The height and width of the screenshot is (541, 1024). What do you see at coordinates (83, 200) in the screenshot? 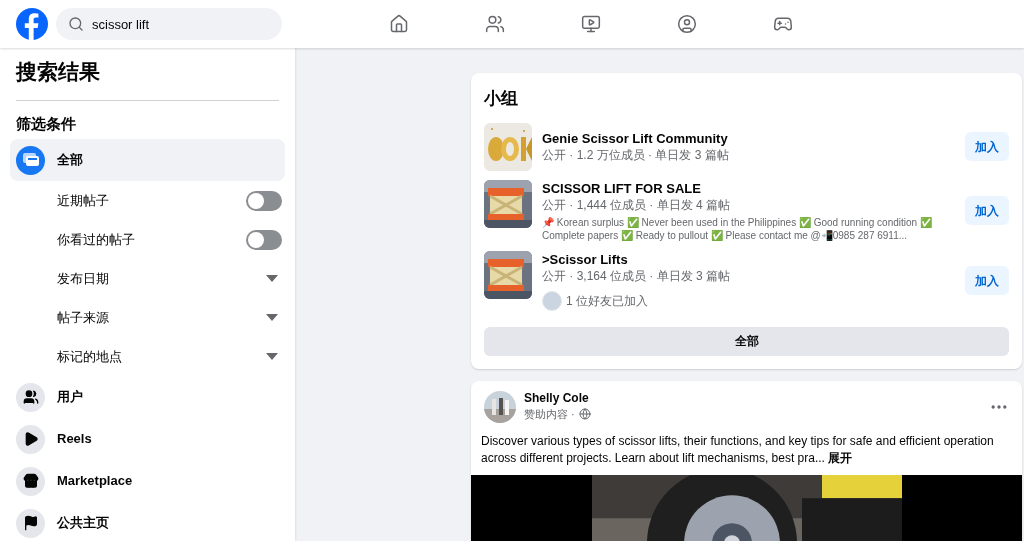
I see `filter-label: 近期帖子` at bounding box center [83, 200].